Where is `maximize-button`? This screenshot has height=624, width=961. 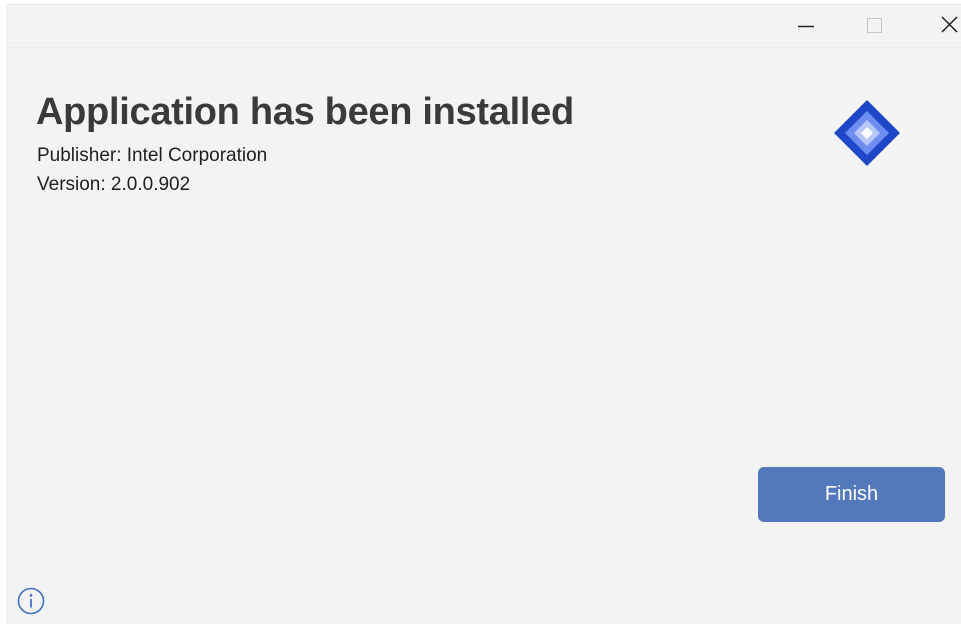 maximize-button is located at coordinates (874, 26).